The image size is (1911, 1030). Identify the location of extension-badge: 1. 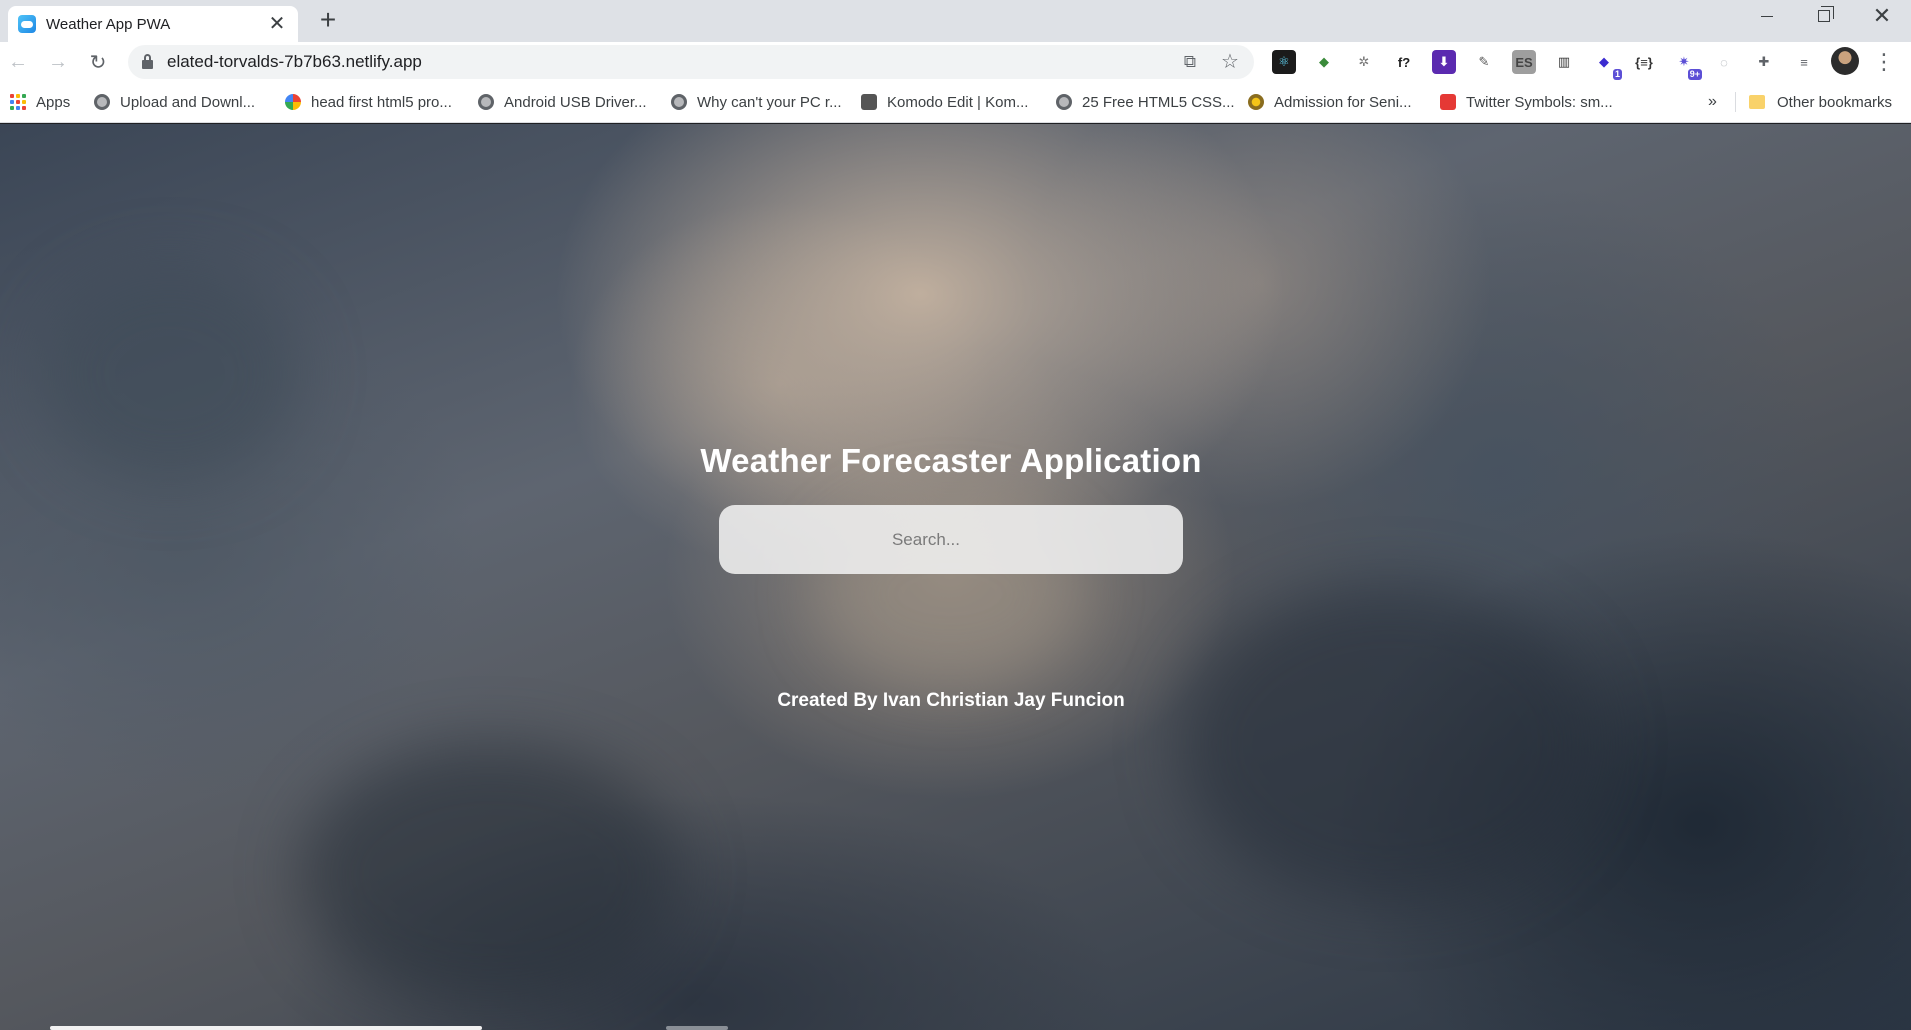
(1617, 74).